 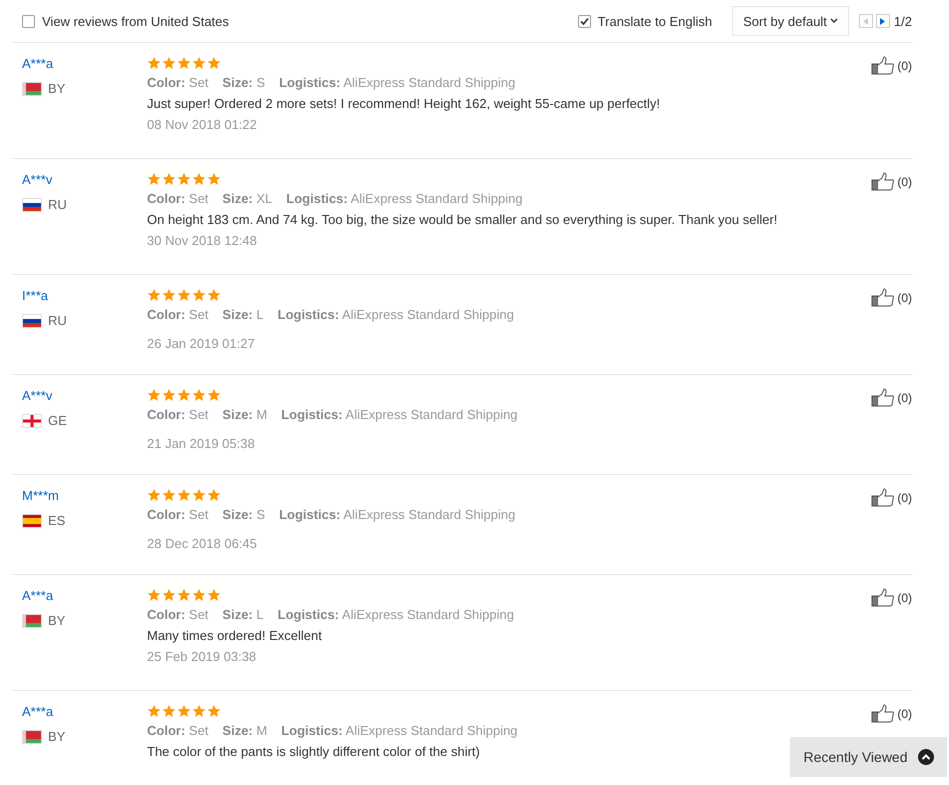 I want to click on review-text: Many times ordered! Excellent, so click(x=235, y=635).